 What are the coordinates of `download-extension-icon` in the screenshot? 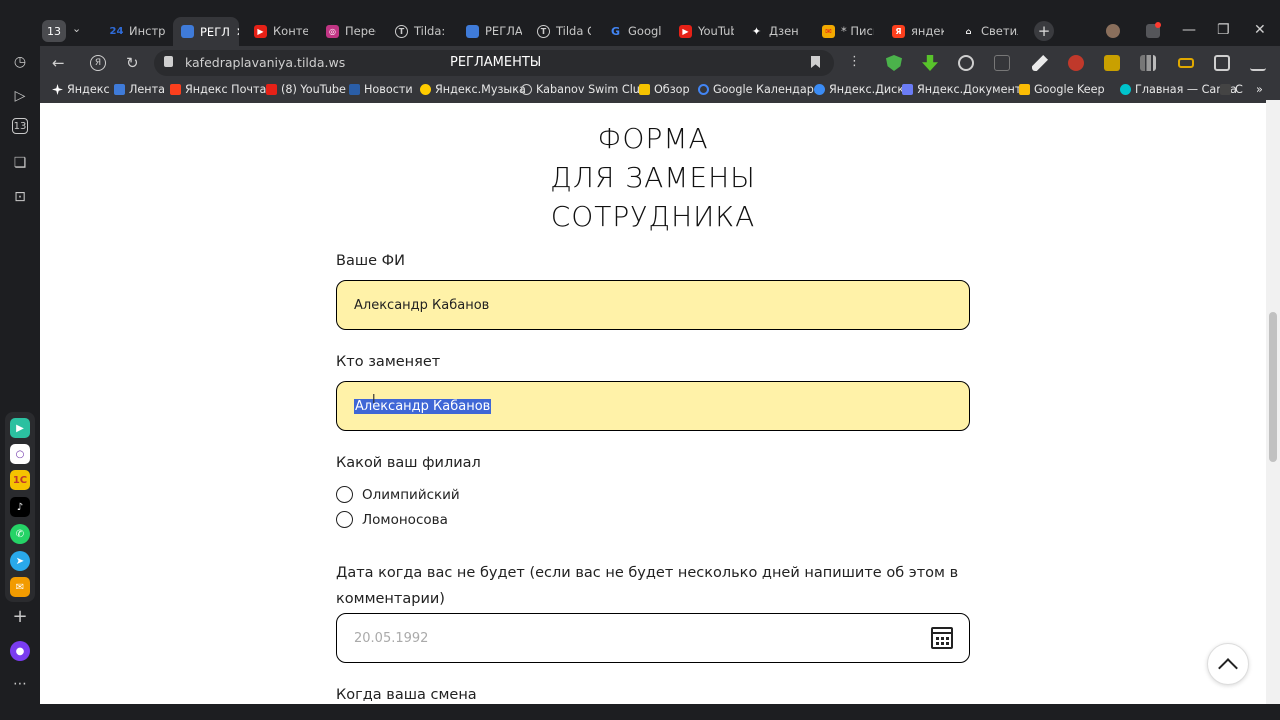 It's located at (930, 63).